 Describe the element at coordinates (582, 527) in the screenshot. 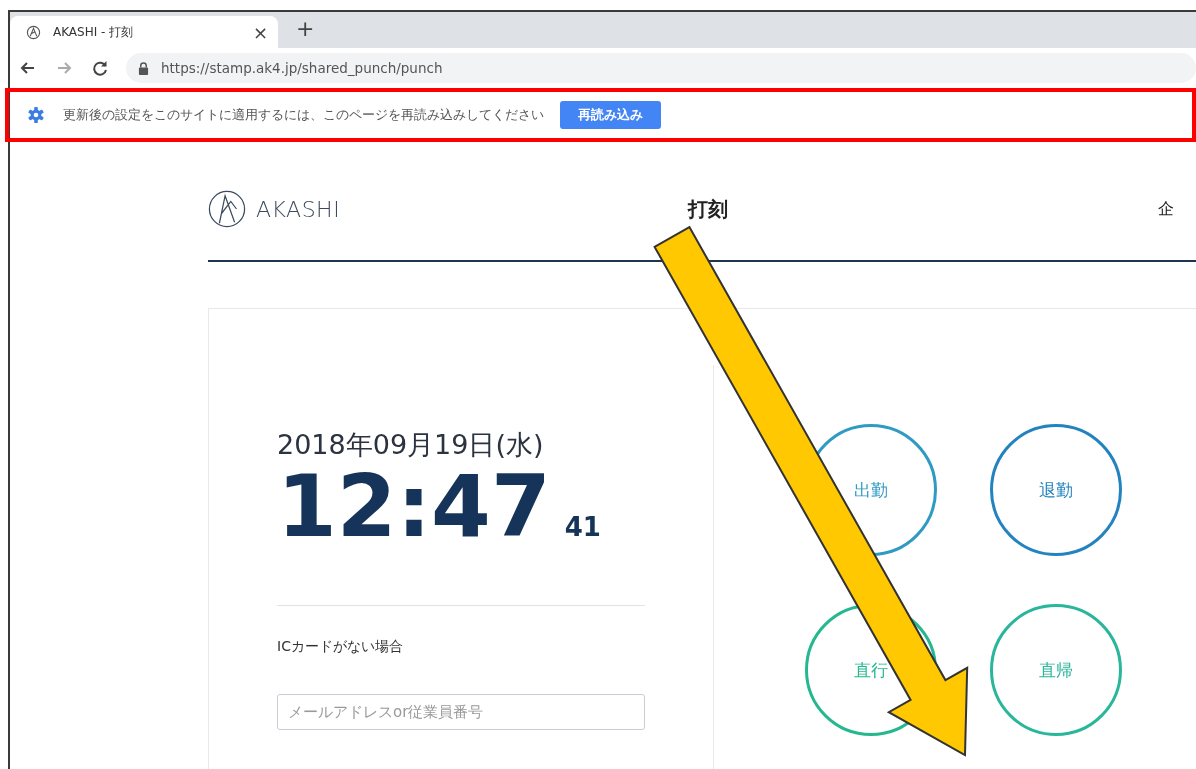

I see `clock-seconds: 41` at that location.